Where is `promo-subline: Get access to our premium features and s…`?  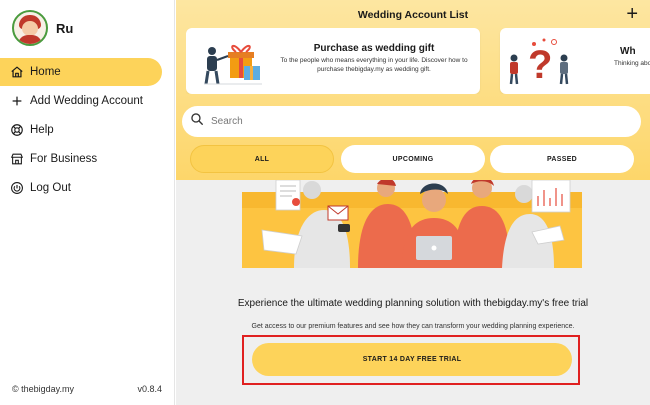 promo-subline: Get access to our premium features and s… is located at coordinates (413, 326).